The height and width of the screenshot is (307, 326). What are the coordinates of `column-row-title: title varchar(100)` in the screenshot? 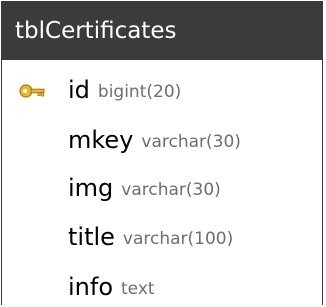 It's located at (162, 241).